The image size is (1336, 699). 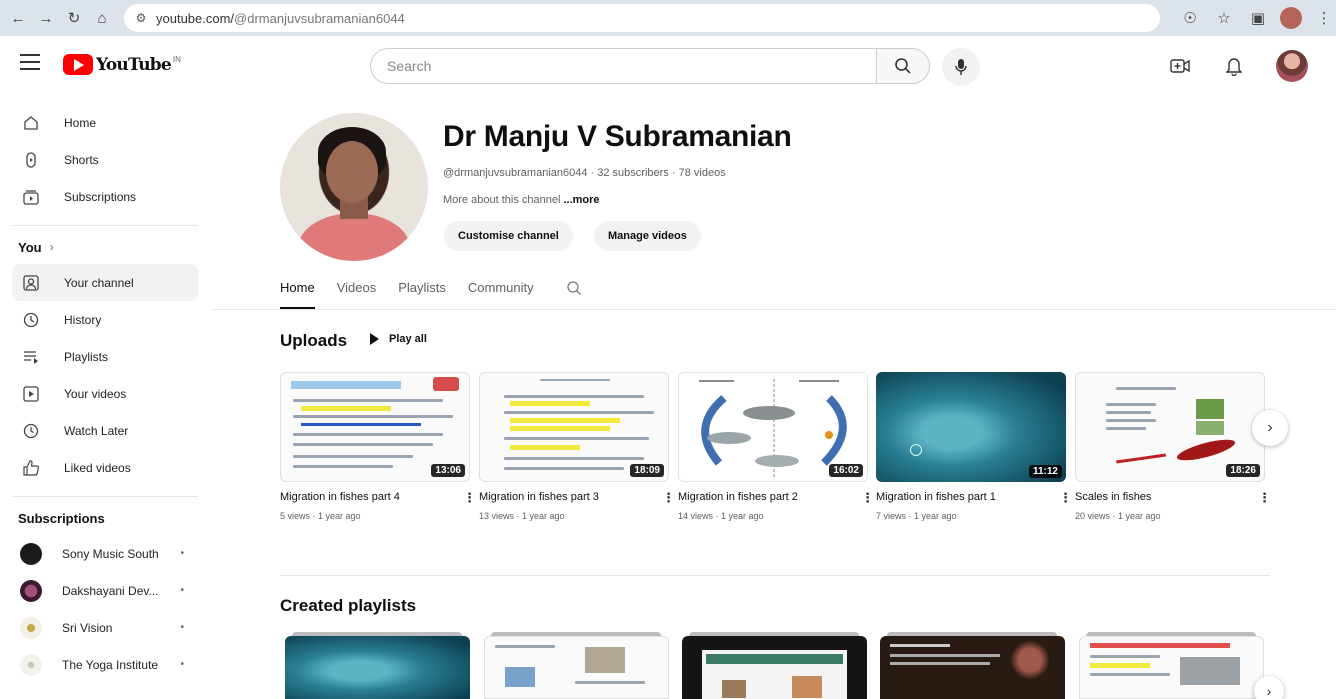 What do you see at coordinates (642, 18) in the screenshot?
I see `address-bar: ⚙ youtube.com/@drmanjuvsubramanian6044` at bounding box center [642, 18].